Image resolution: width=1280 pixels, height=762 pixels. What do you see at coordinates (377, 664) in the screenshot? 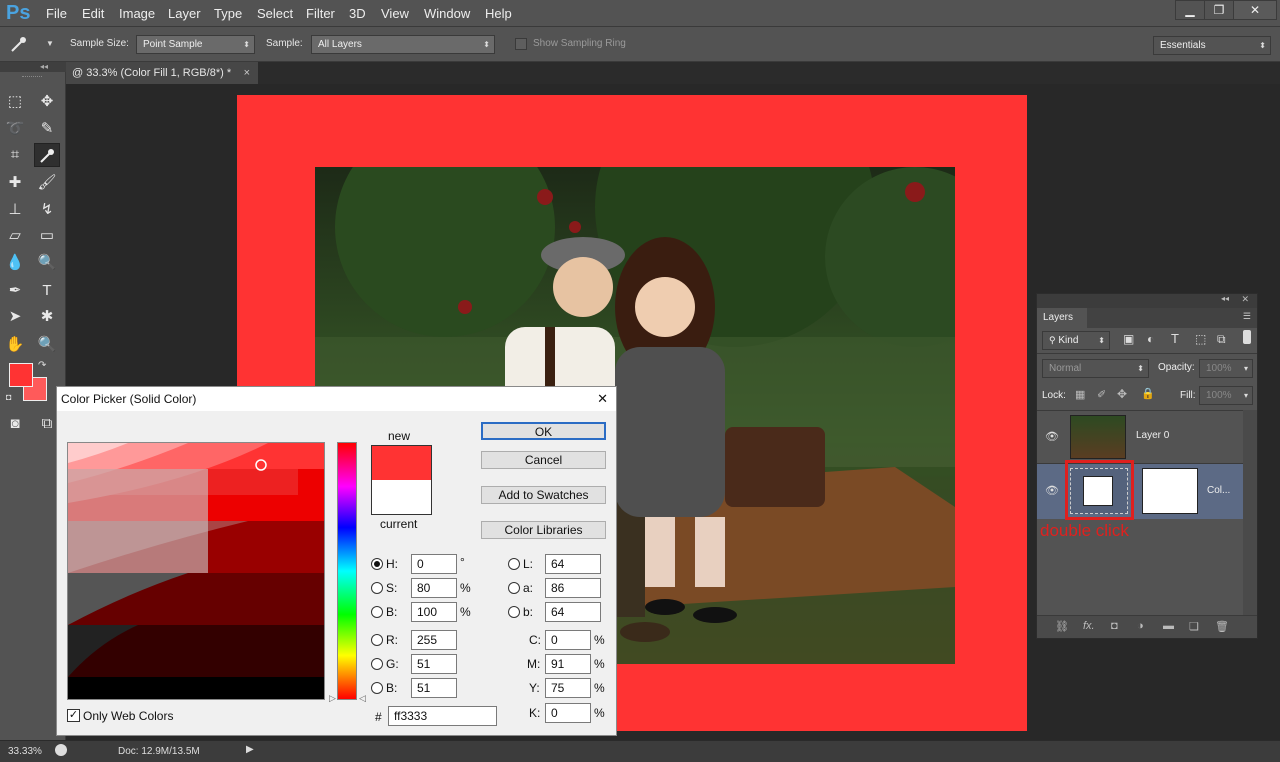
I see `green-radio` at bounding box center [377, 664].